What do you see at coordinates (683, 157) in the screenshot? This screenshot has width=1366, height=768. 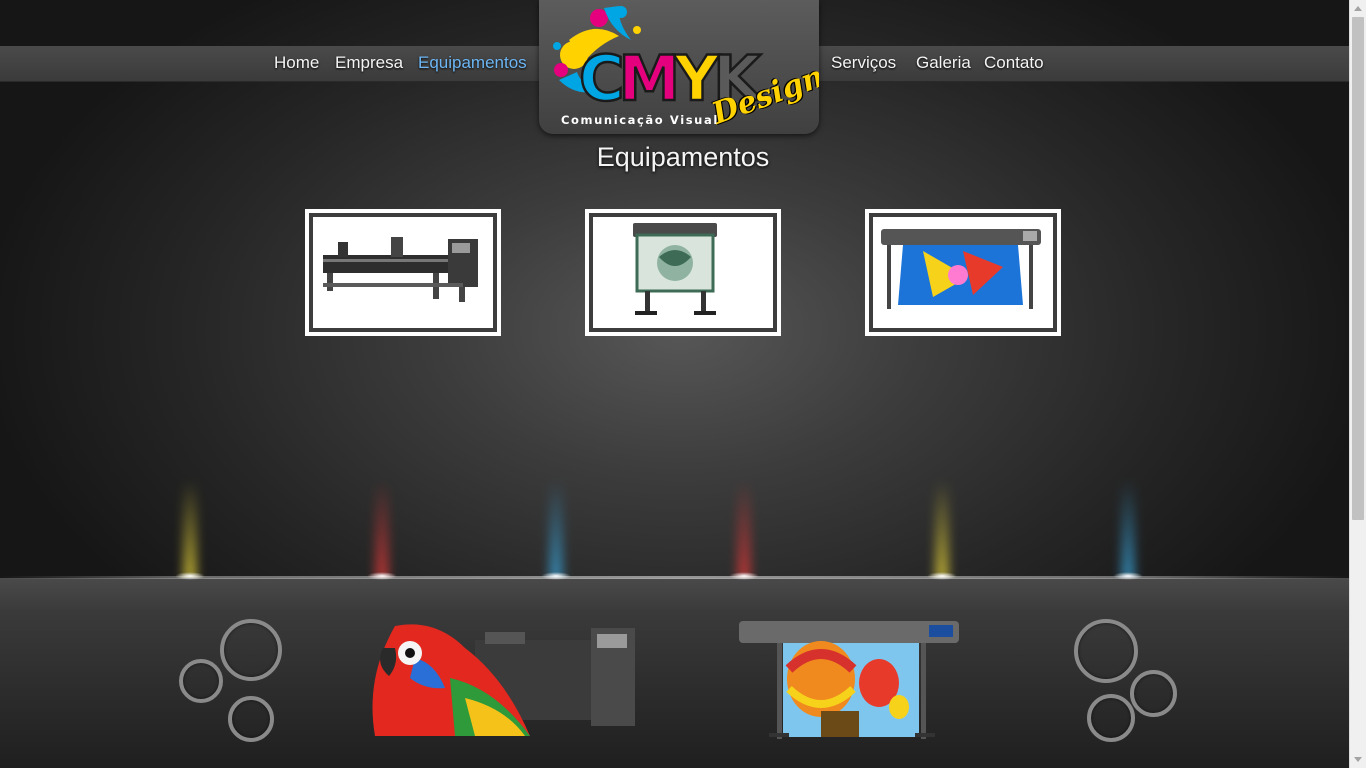 I see `page-title: Equipamentos` at bounding box center [683, 157].